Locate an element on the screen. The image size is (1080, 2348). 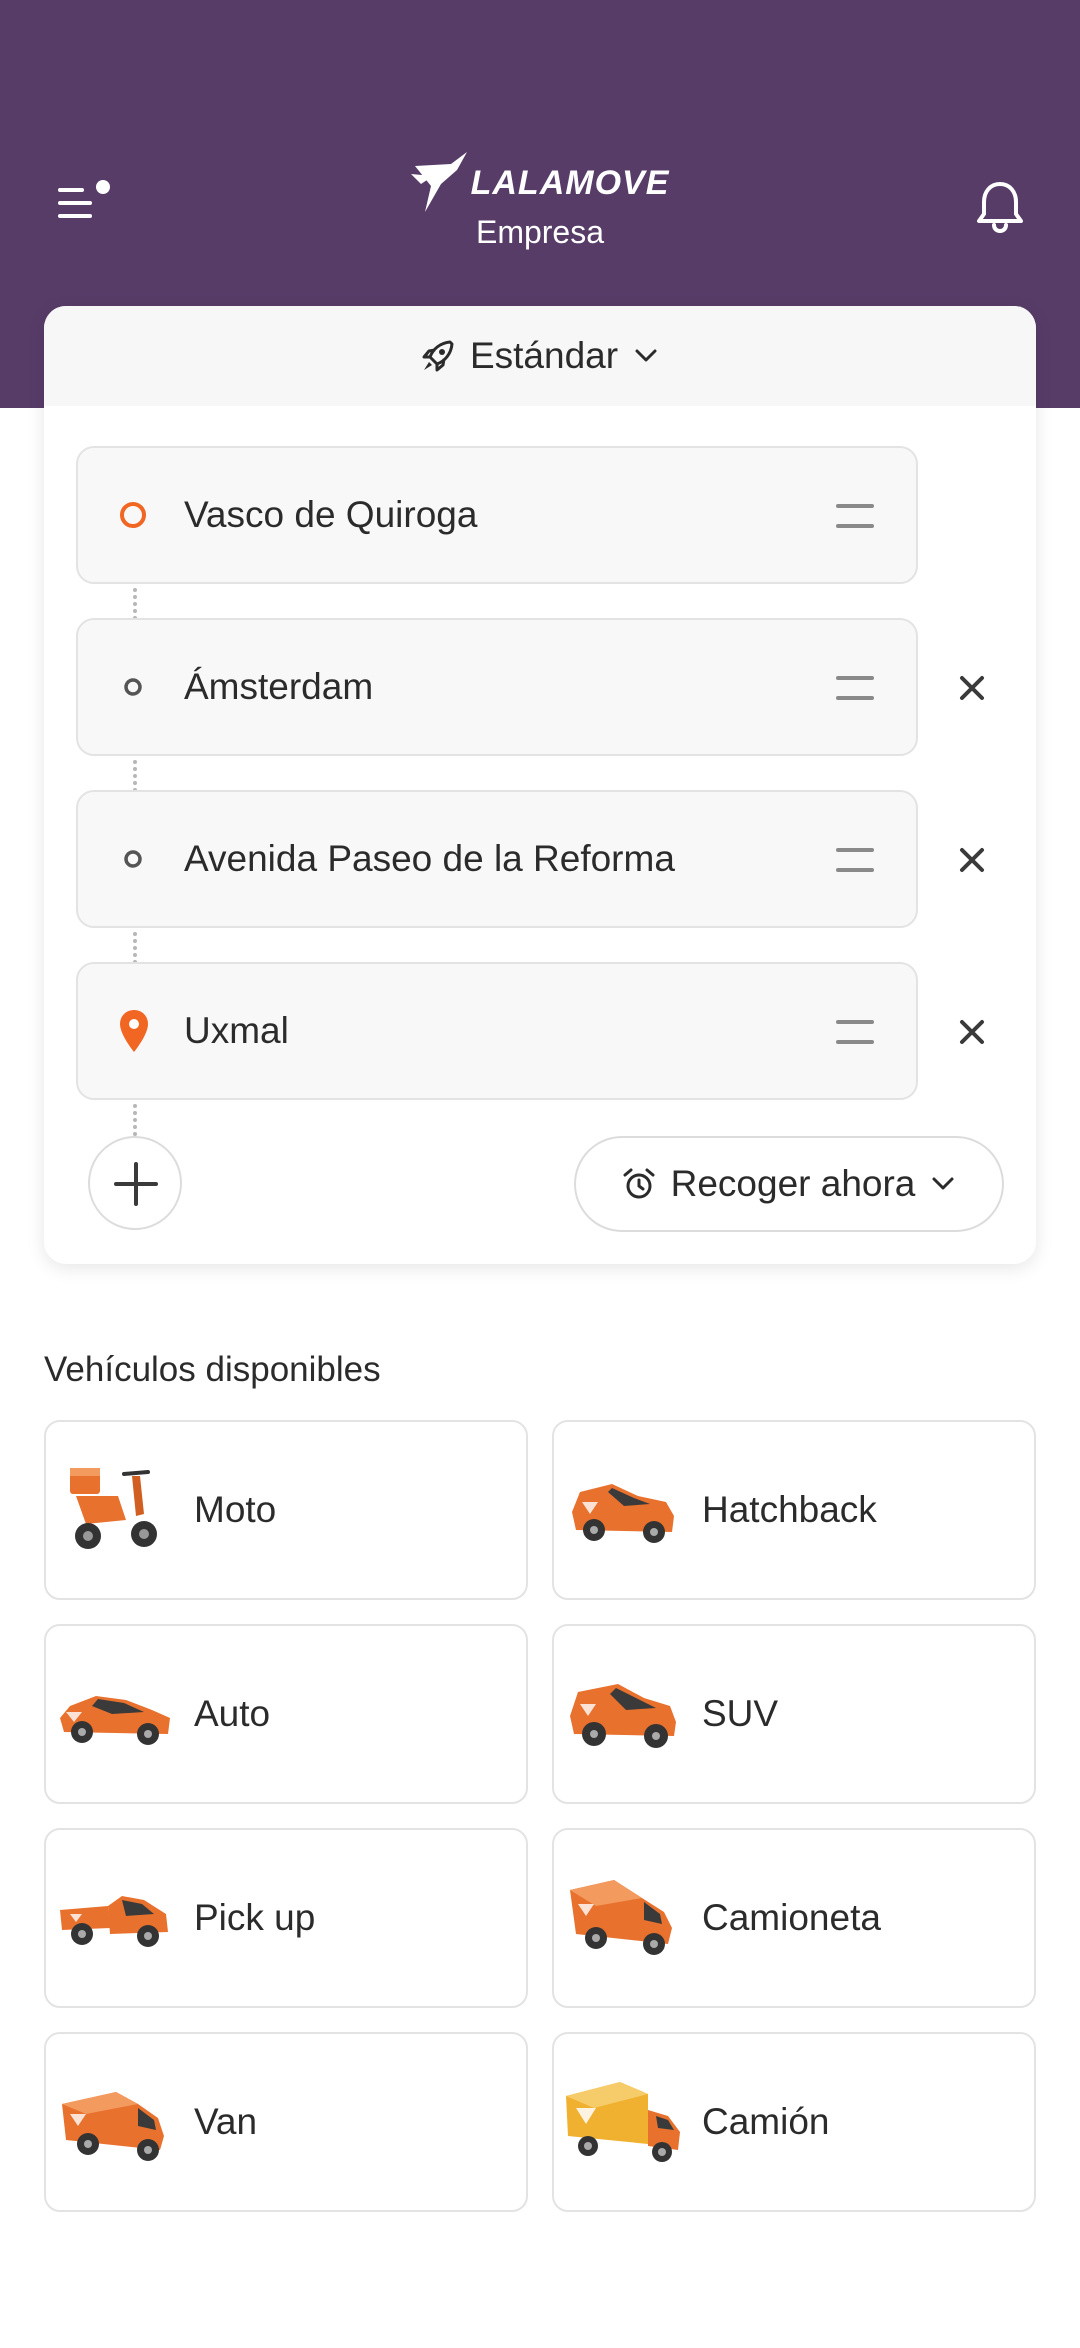
vehicle-name: Van is located at coordinates (226, 2121).